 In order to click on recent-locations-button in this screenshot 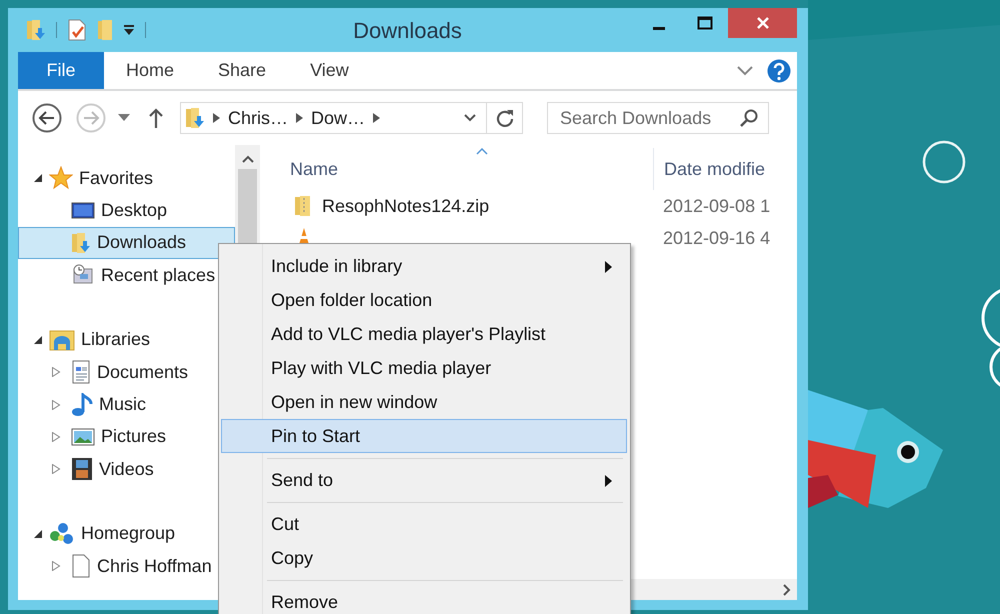, I will do `click(124, 118)`.